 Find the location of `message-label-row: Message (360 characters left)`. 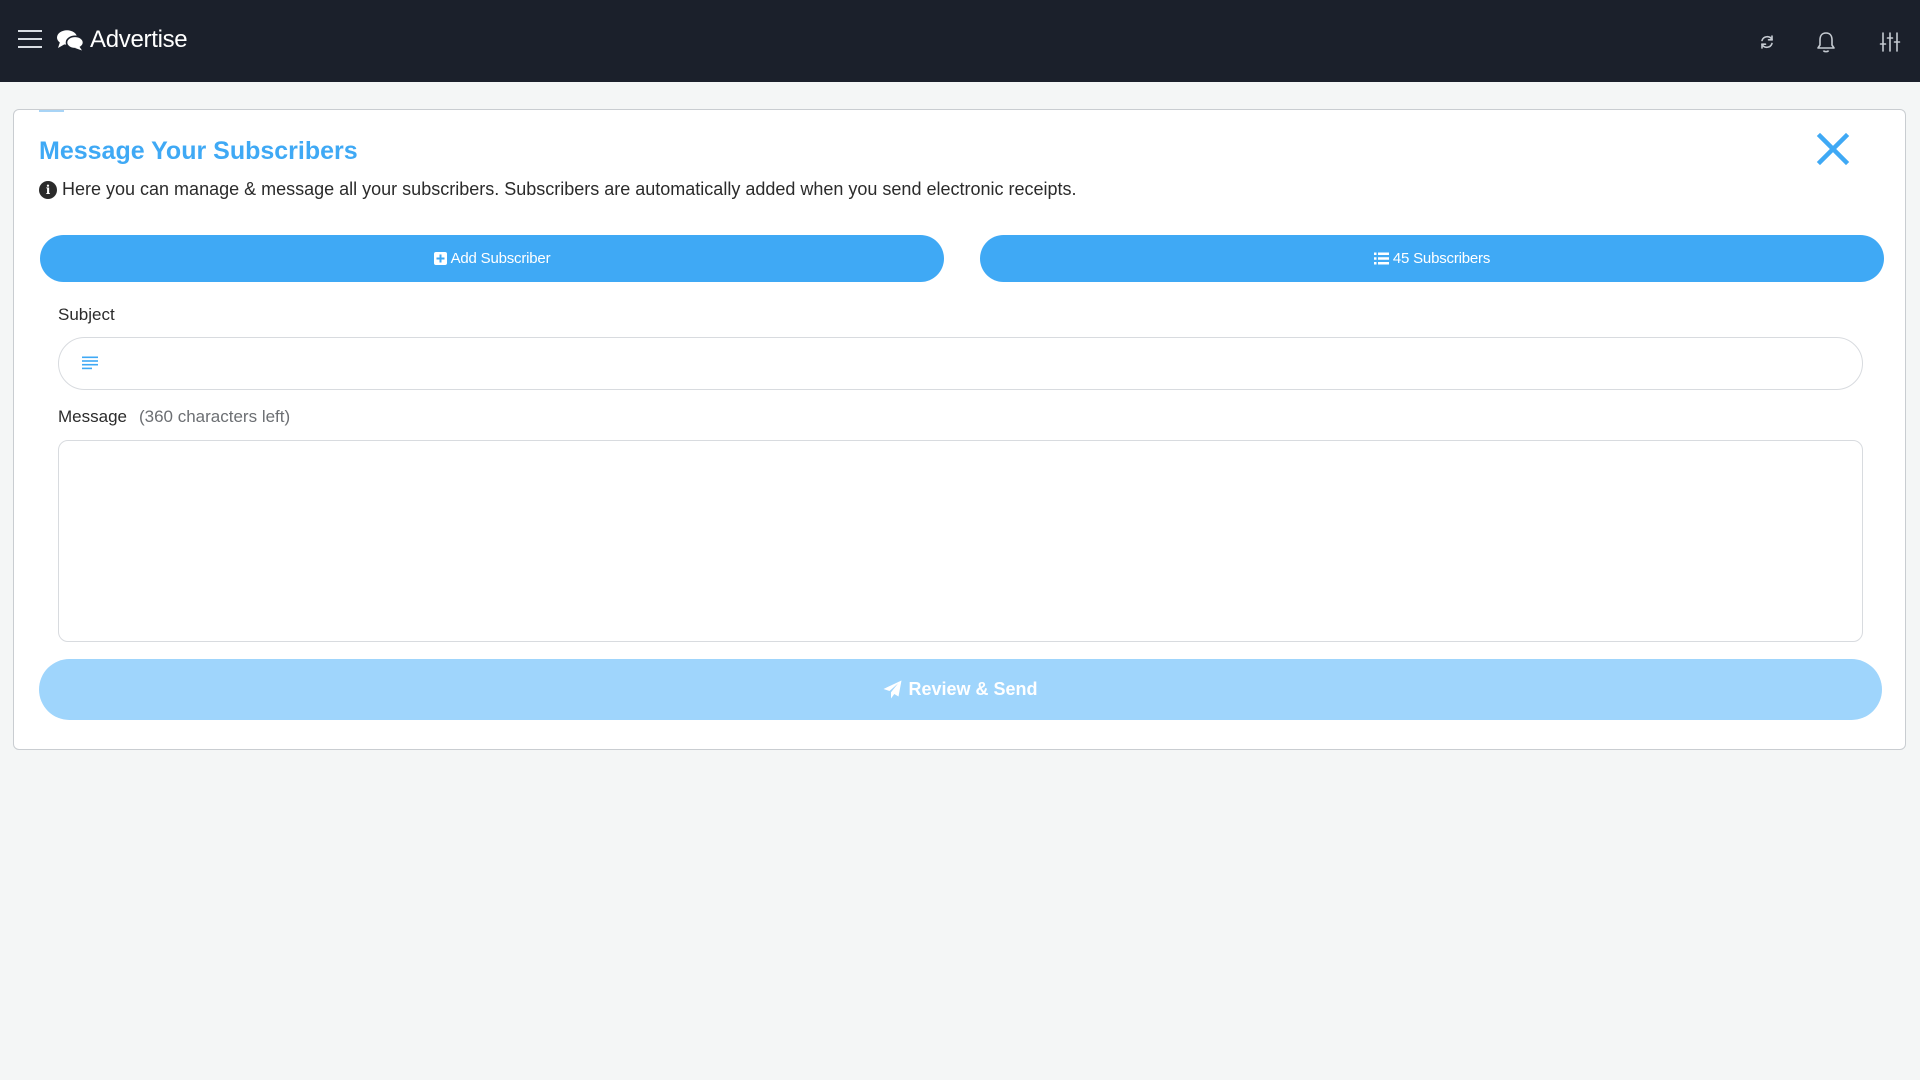

message-label-row: Message (360 characters left) is located at coordinates (174, 417).